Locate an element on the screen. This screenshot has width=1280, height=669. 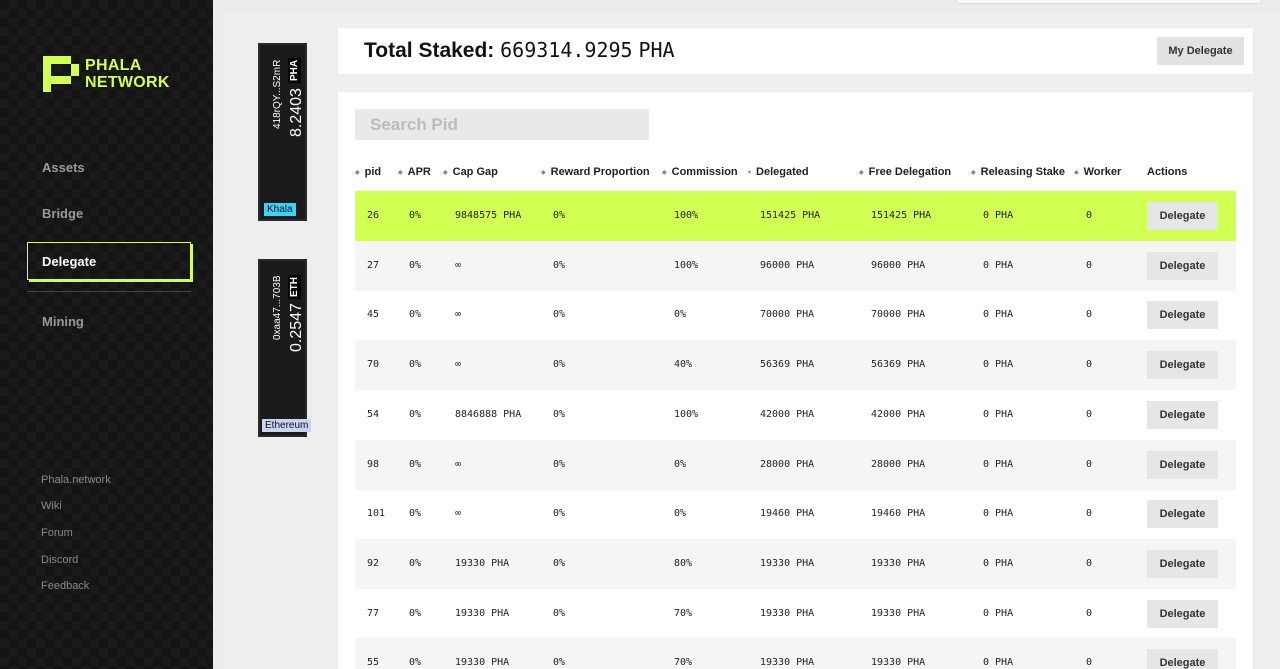
nav-divider is located at coordinates (109, 291).